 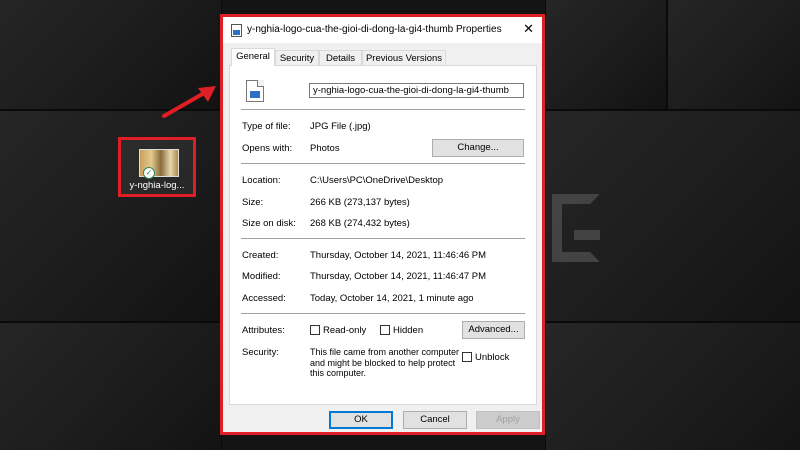 What do you see at coordinates (253, 202) in the screenshot?
I see `size-label: Size:` at bounding box center [253, 202].